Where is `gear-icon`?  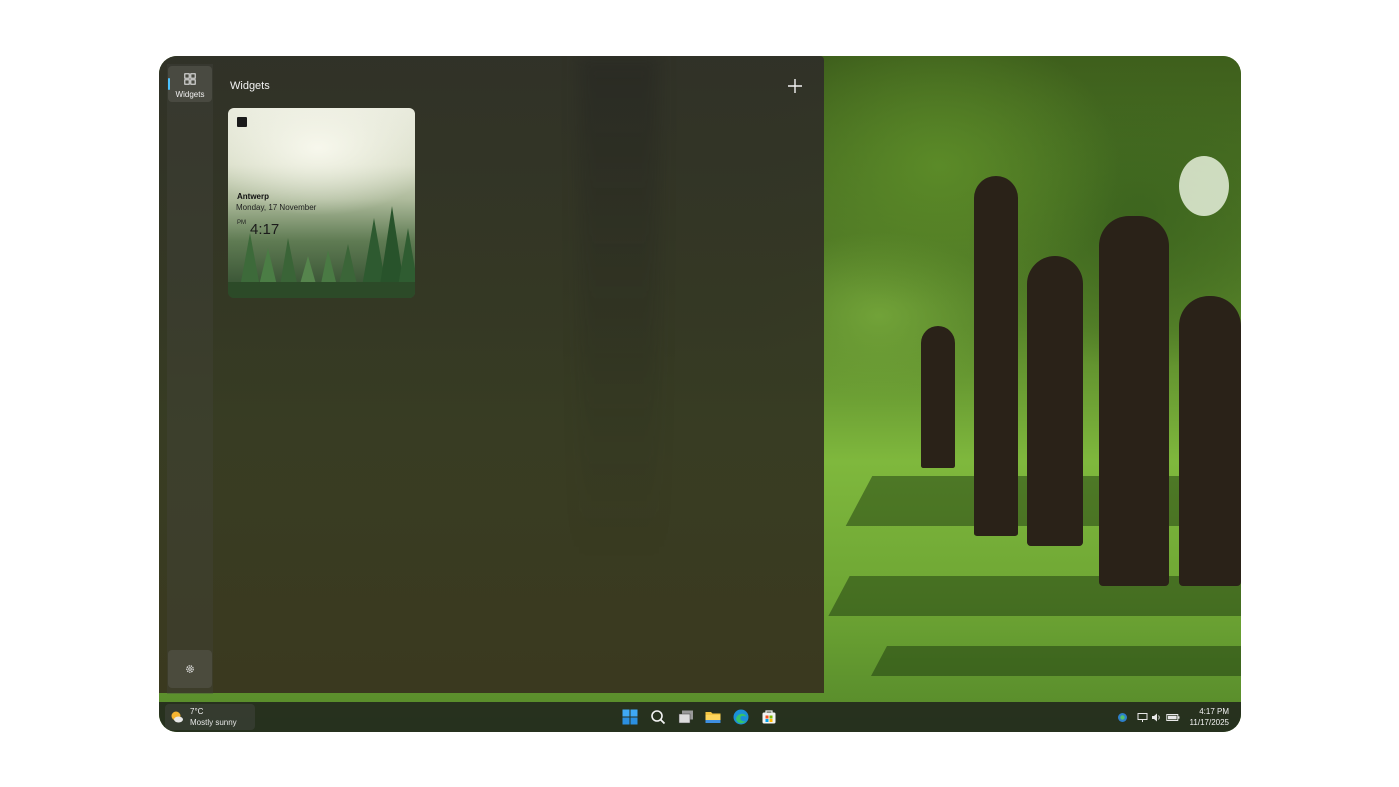 gear-icon is located at coordinates (190, 669).